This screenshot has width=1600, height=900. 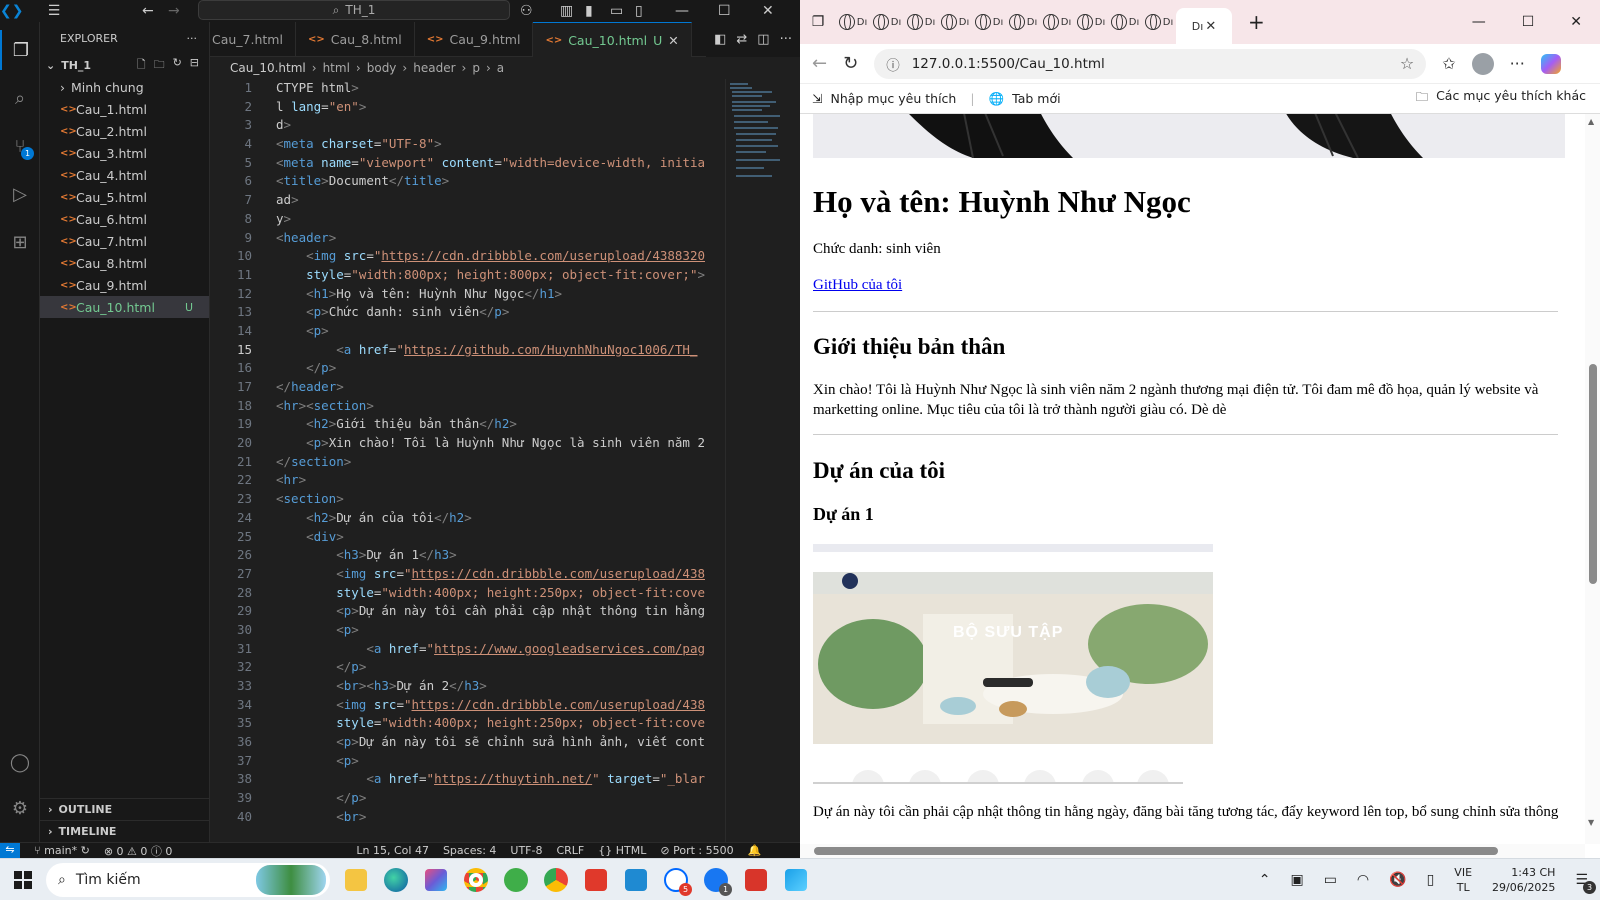 I want to click on minimap, so click(x=755, y=464).